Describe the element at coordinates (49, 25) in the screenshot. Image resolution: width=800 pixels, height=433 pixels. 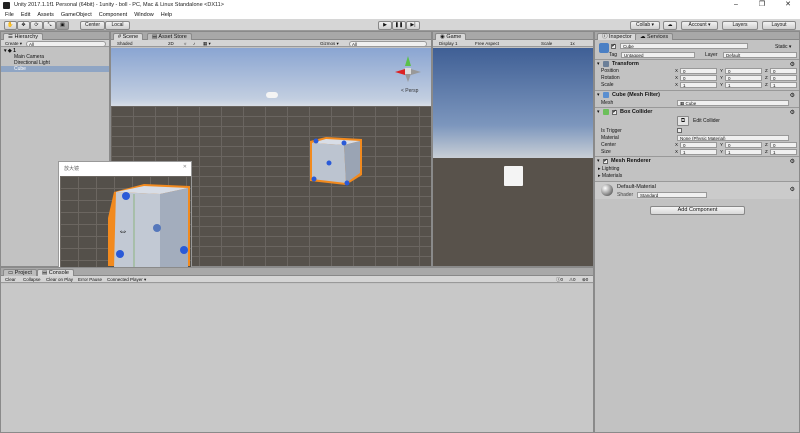
I see `scale-tool-button: ⤡` at that location.